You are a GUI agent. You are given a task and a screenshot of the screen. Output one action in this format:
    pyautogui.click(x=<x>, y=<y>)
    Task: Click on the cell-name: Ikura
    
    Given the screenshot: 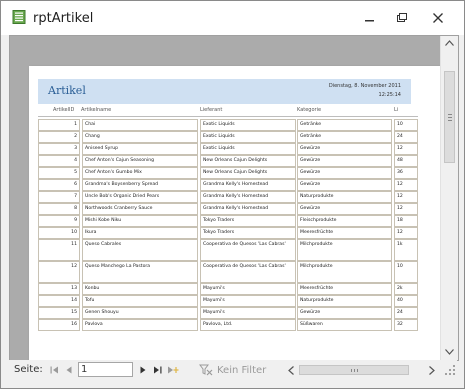 What is the action you would take?
    pyautogui.click(x=140, y=233)
    